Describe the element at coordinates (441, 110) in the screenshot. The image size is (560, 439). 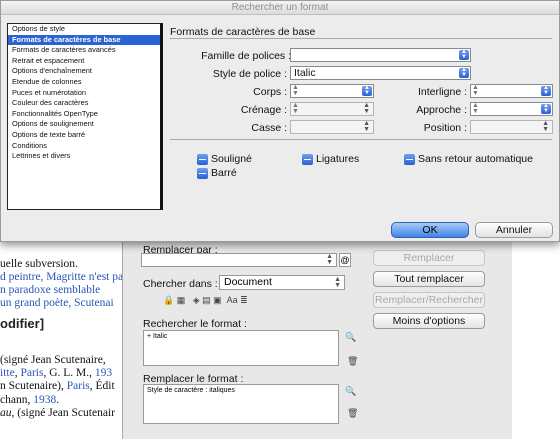
I see `tracking-label: Approche :` at that location.